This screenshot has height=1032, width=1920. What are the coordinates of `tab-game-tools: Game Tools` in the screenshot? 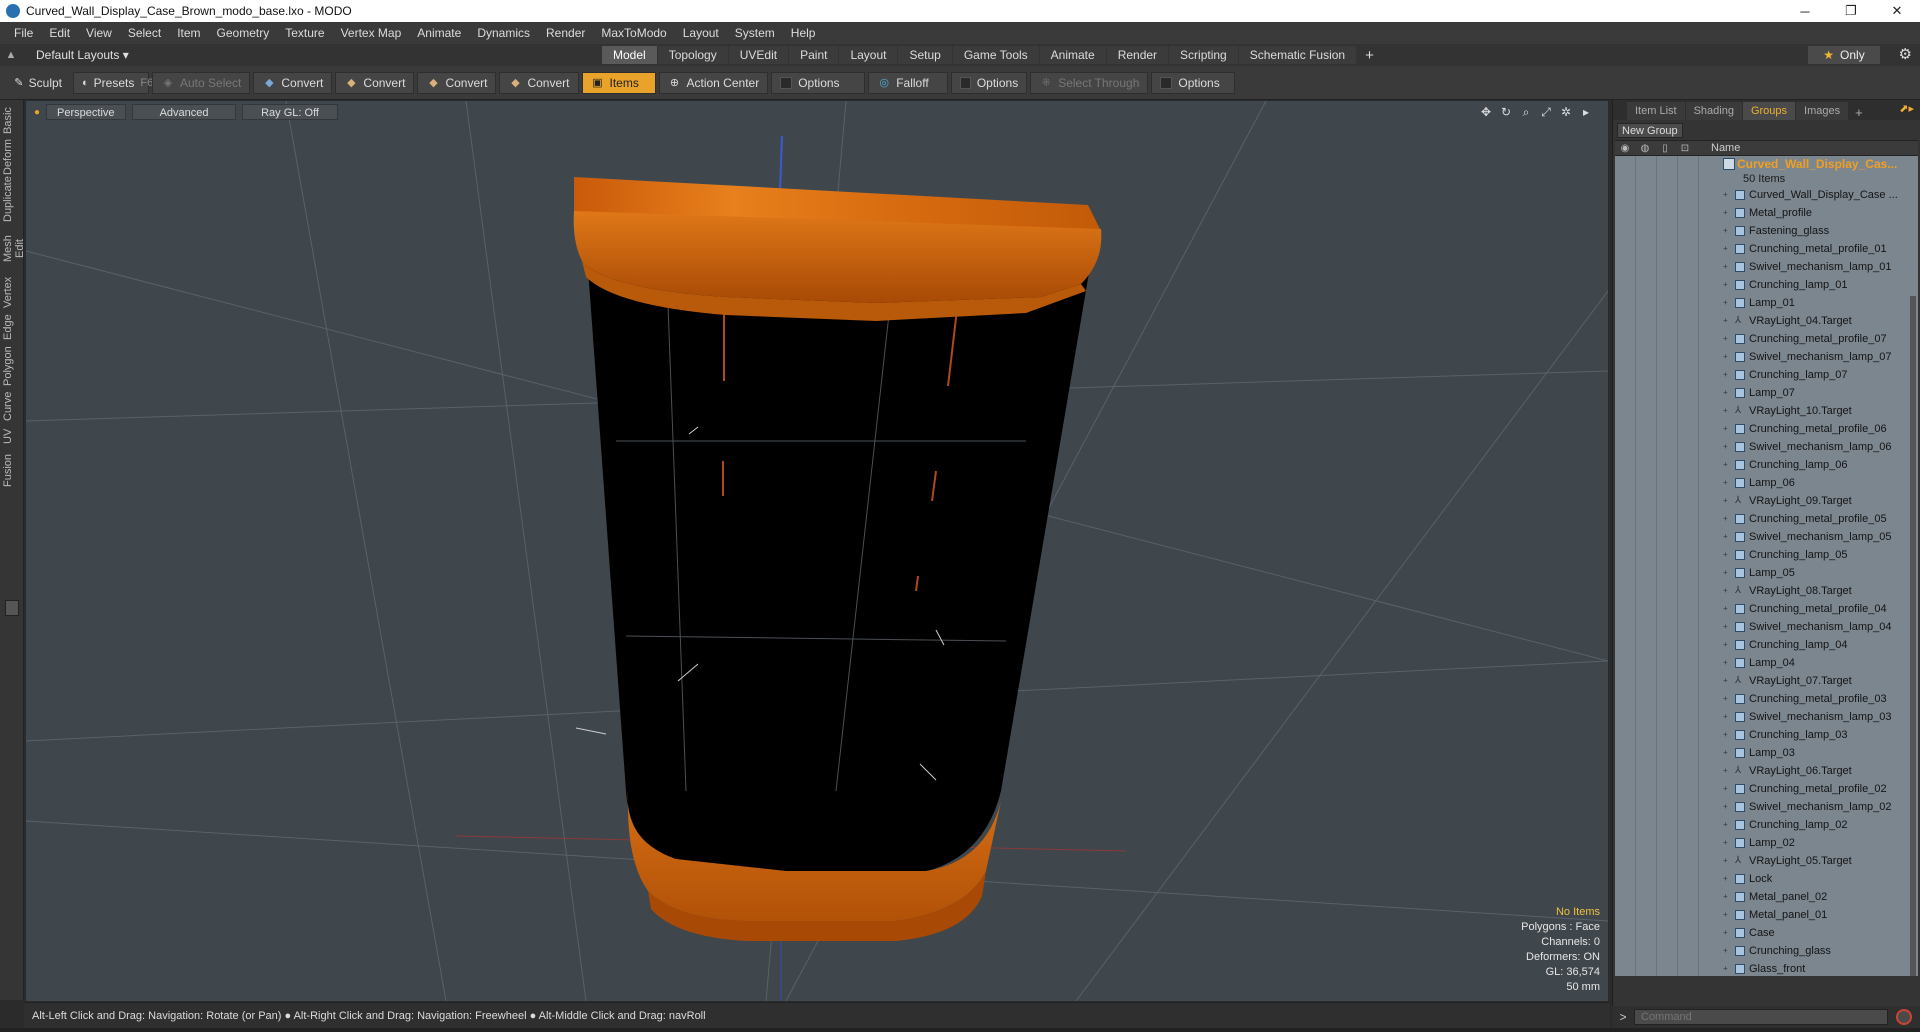 It's located at (995, 55).